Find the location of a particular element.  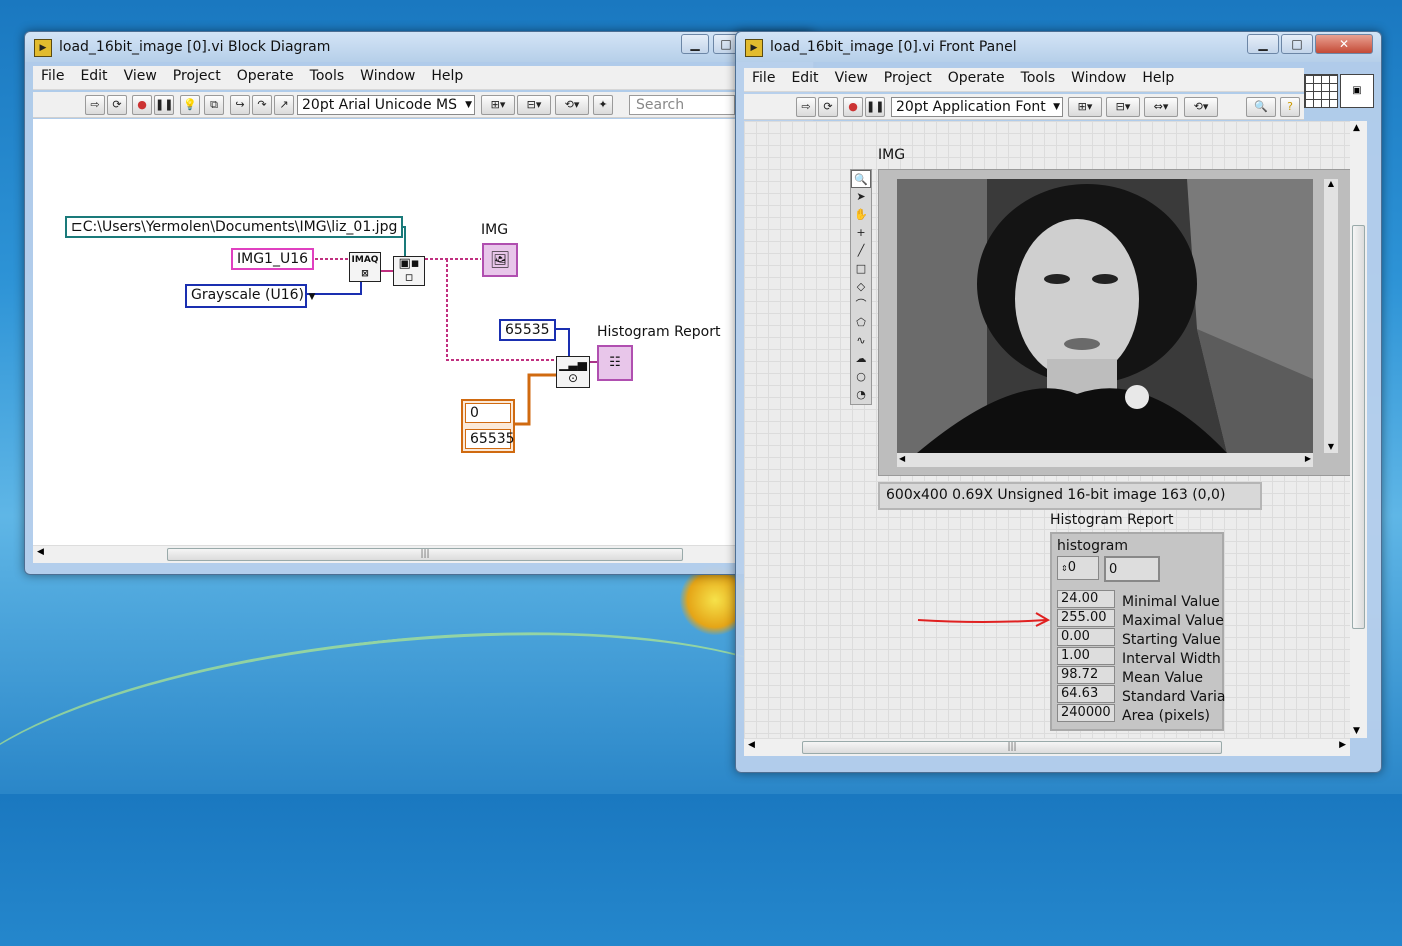

maximize-button: □ is located at coordinates (1297, 44).